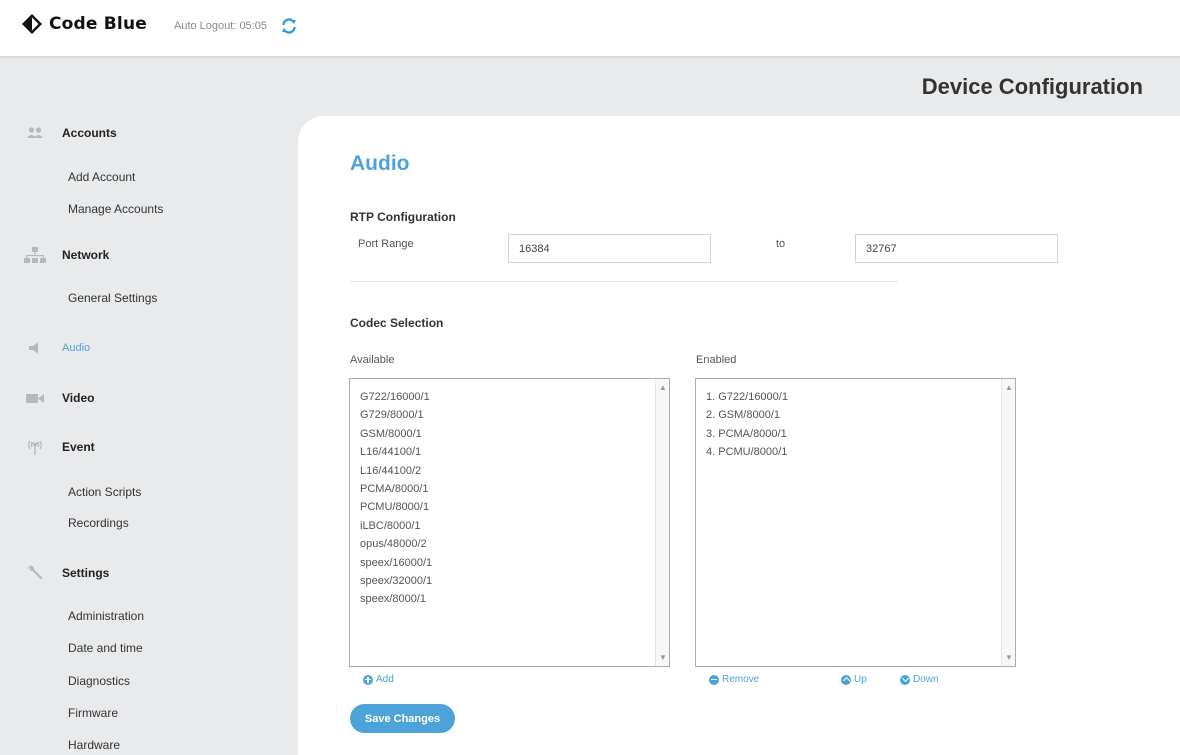  Describe the element at coordinates (397, 323) in the screenshot. I see `codec-selection-heading: Codec Selection` at that location.